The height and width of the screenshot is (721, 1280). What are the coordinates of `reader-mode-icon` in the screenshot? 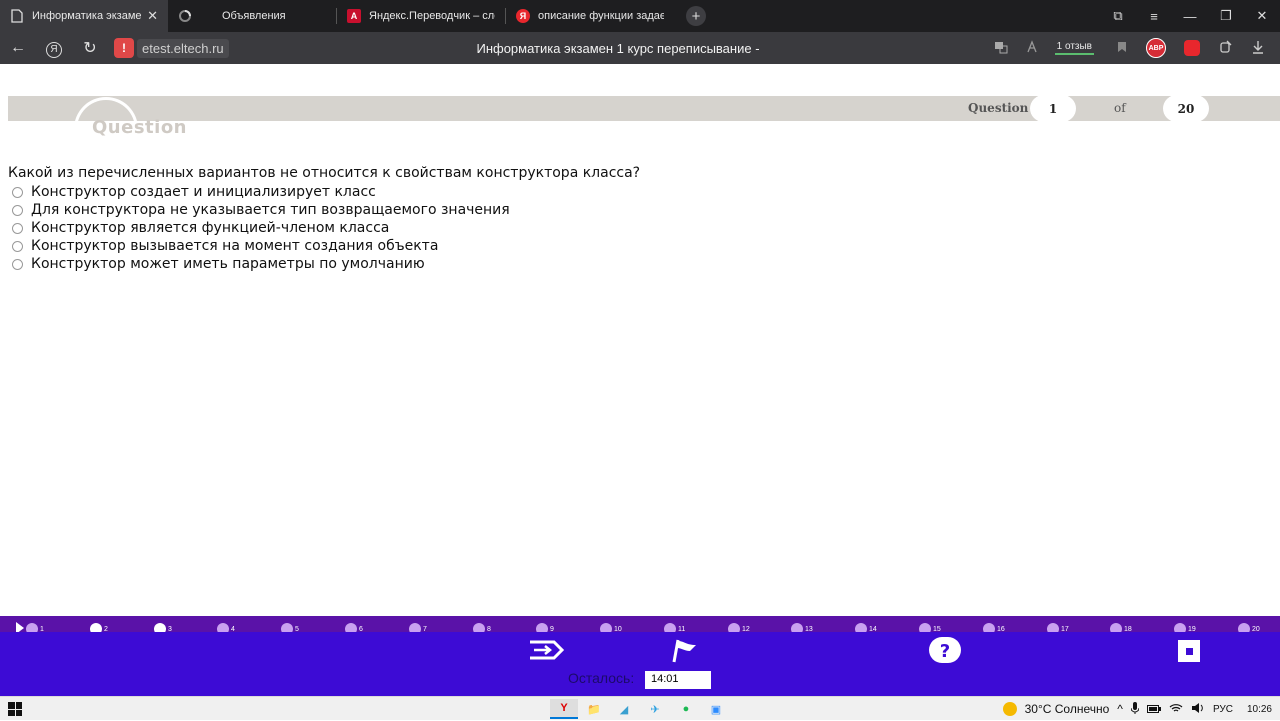 It's located at (1033, 48).